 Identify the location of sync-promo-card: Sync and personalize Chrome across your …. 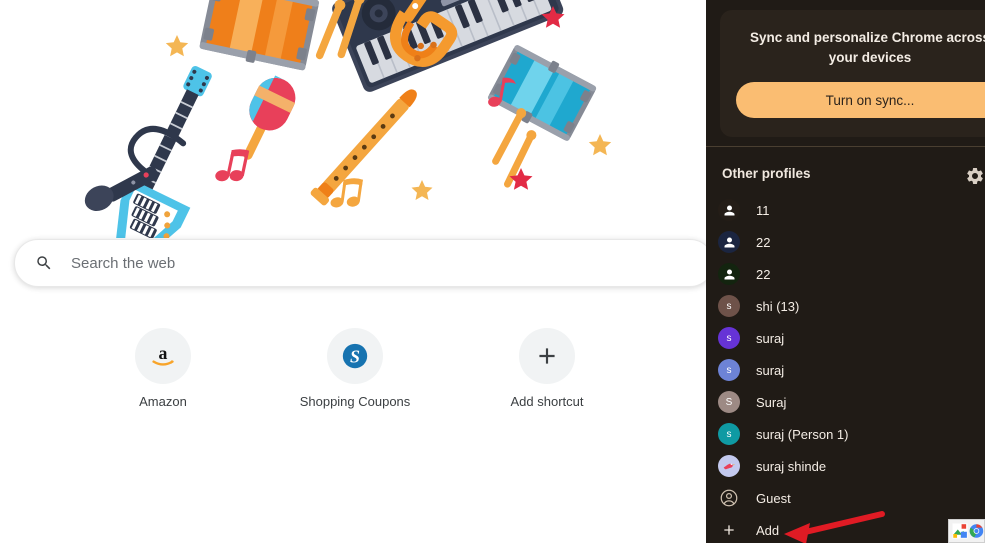
(852, 73).